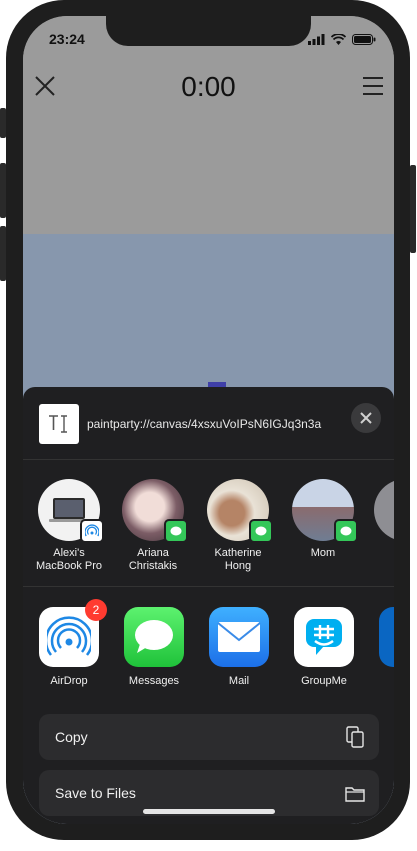 This screenshot has width=417, height=851. Describe the element at coordinates (3, 253) in the screenshot. I see `volume-down-button` at that location.